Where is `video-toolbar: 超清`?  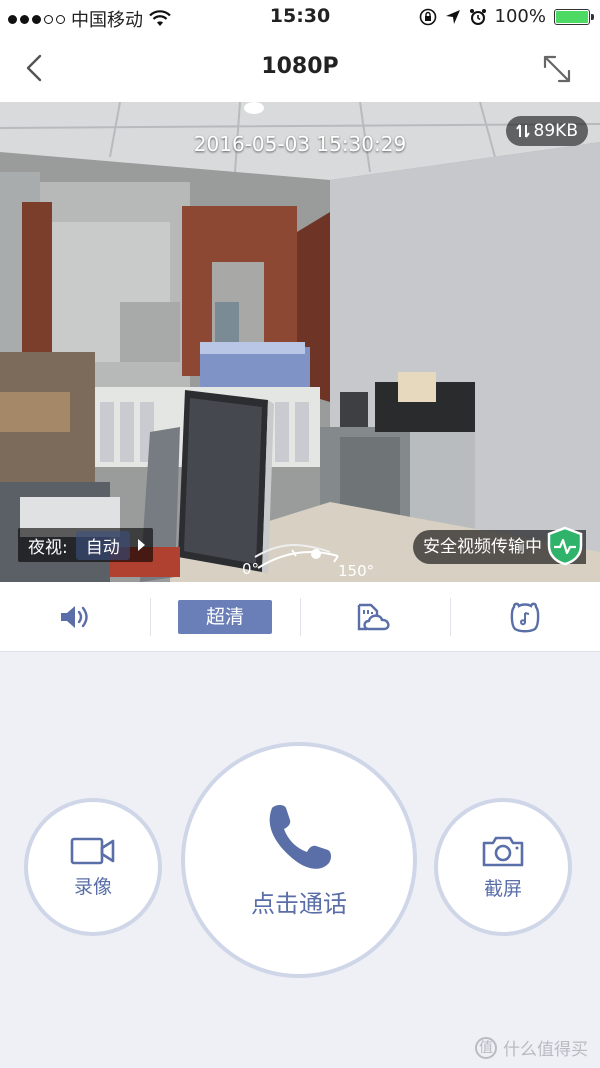
video-toolbar: 超清 is located at coordinates (300, 617).